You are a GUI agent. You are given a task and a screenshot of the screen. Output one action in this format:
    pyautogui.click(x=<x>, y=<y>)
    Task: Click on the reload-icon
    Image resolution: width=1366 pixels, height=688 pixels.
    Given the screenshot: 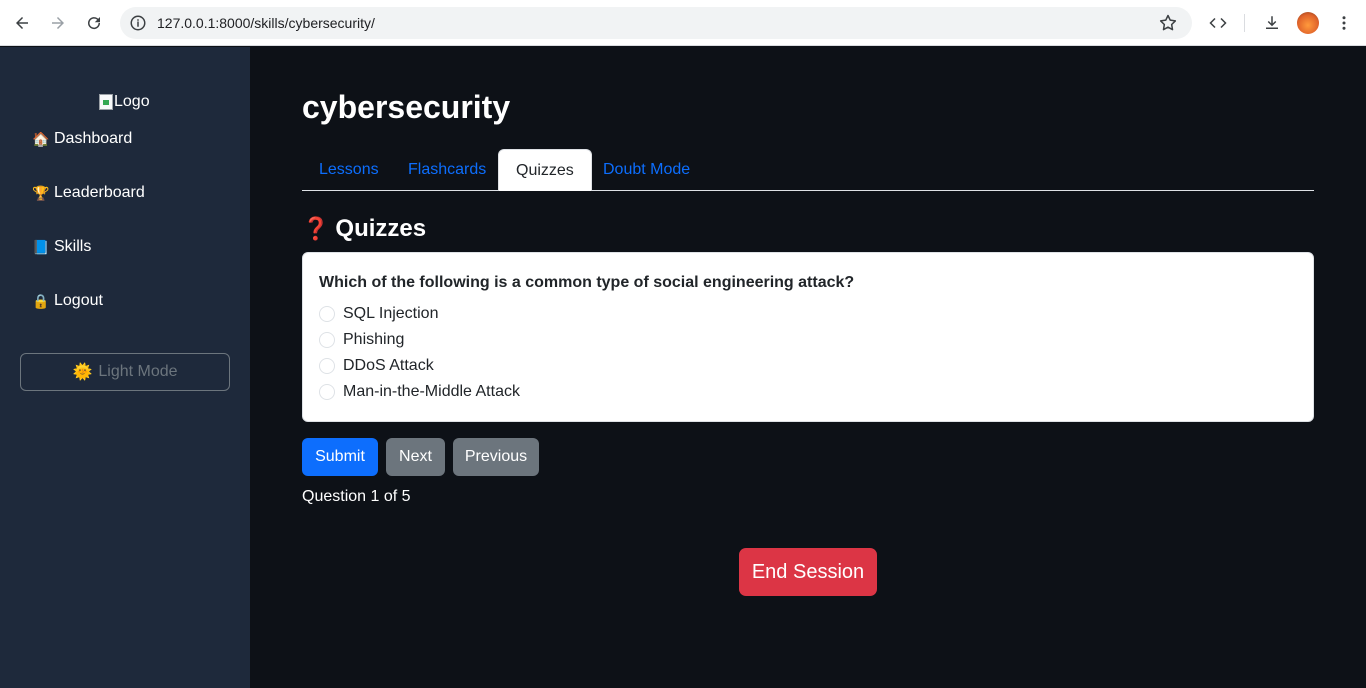 What is the action you would take?
    pyautogui.click(x=94, y=23)
    